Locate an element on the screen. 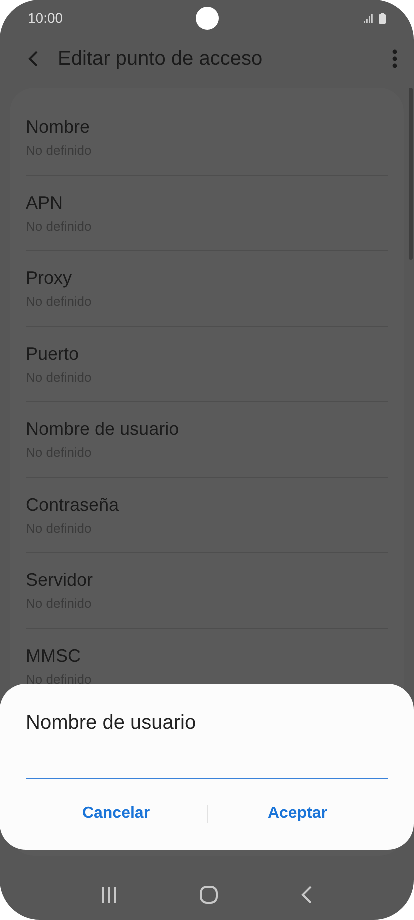  item-title: Contraseña is located at coordinates (73, 505).